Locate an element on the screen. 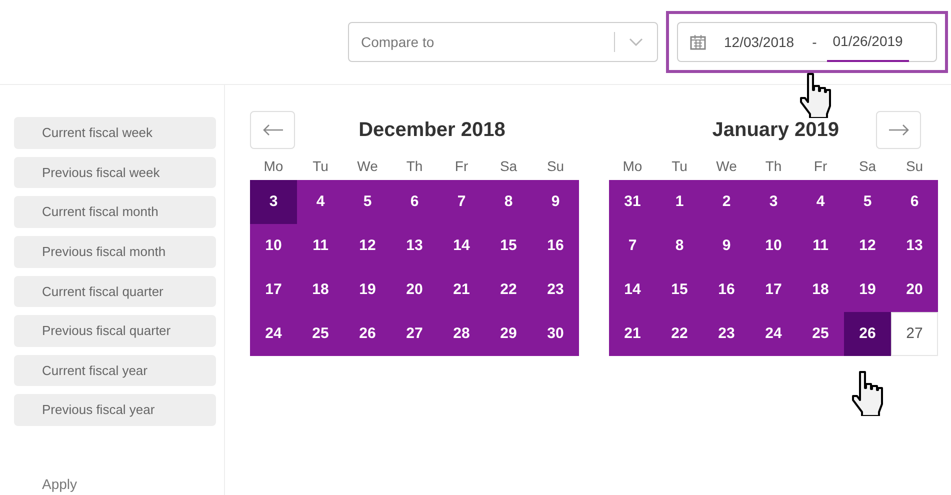  previous-month-button is located at coordinates (272, 130).